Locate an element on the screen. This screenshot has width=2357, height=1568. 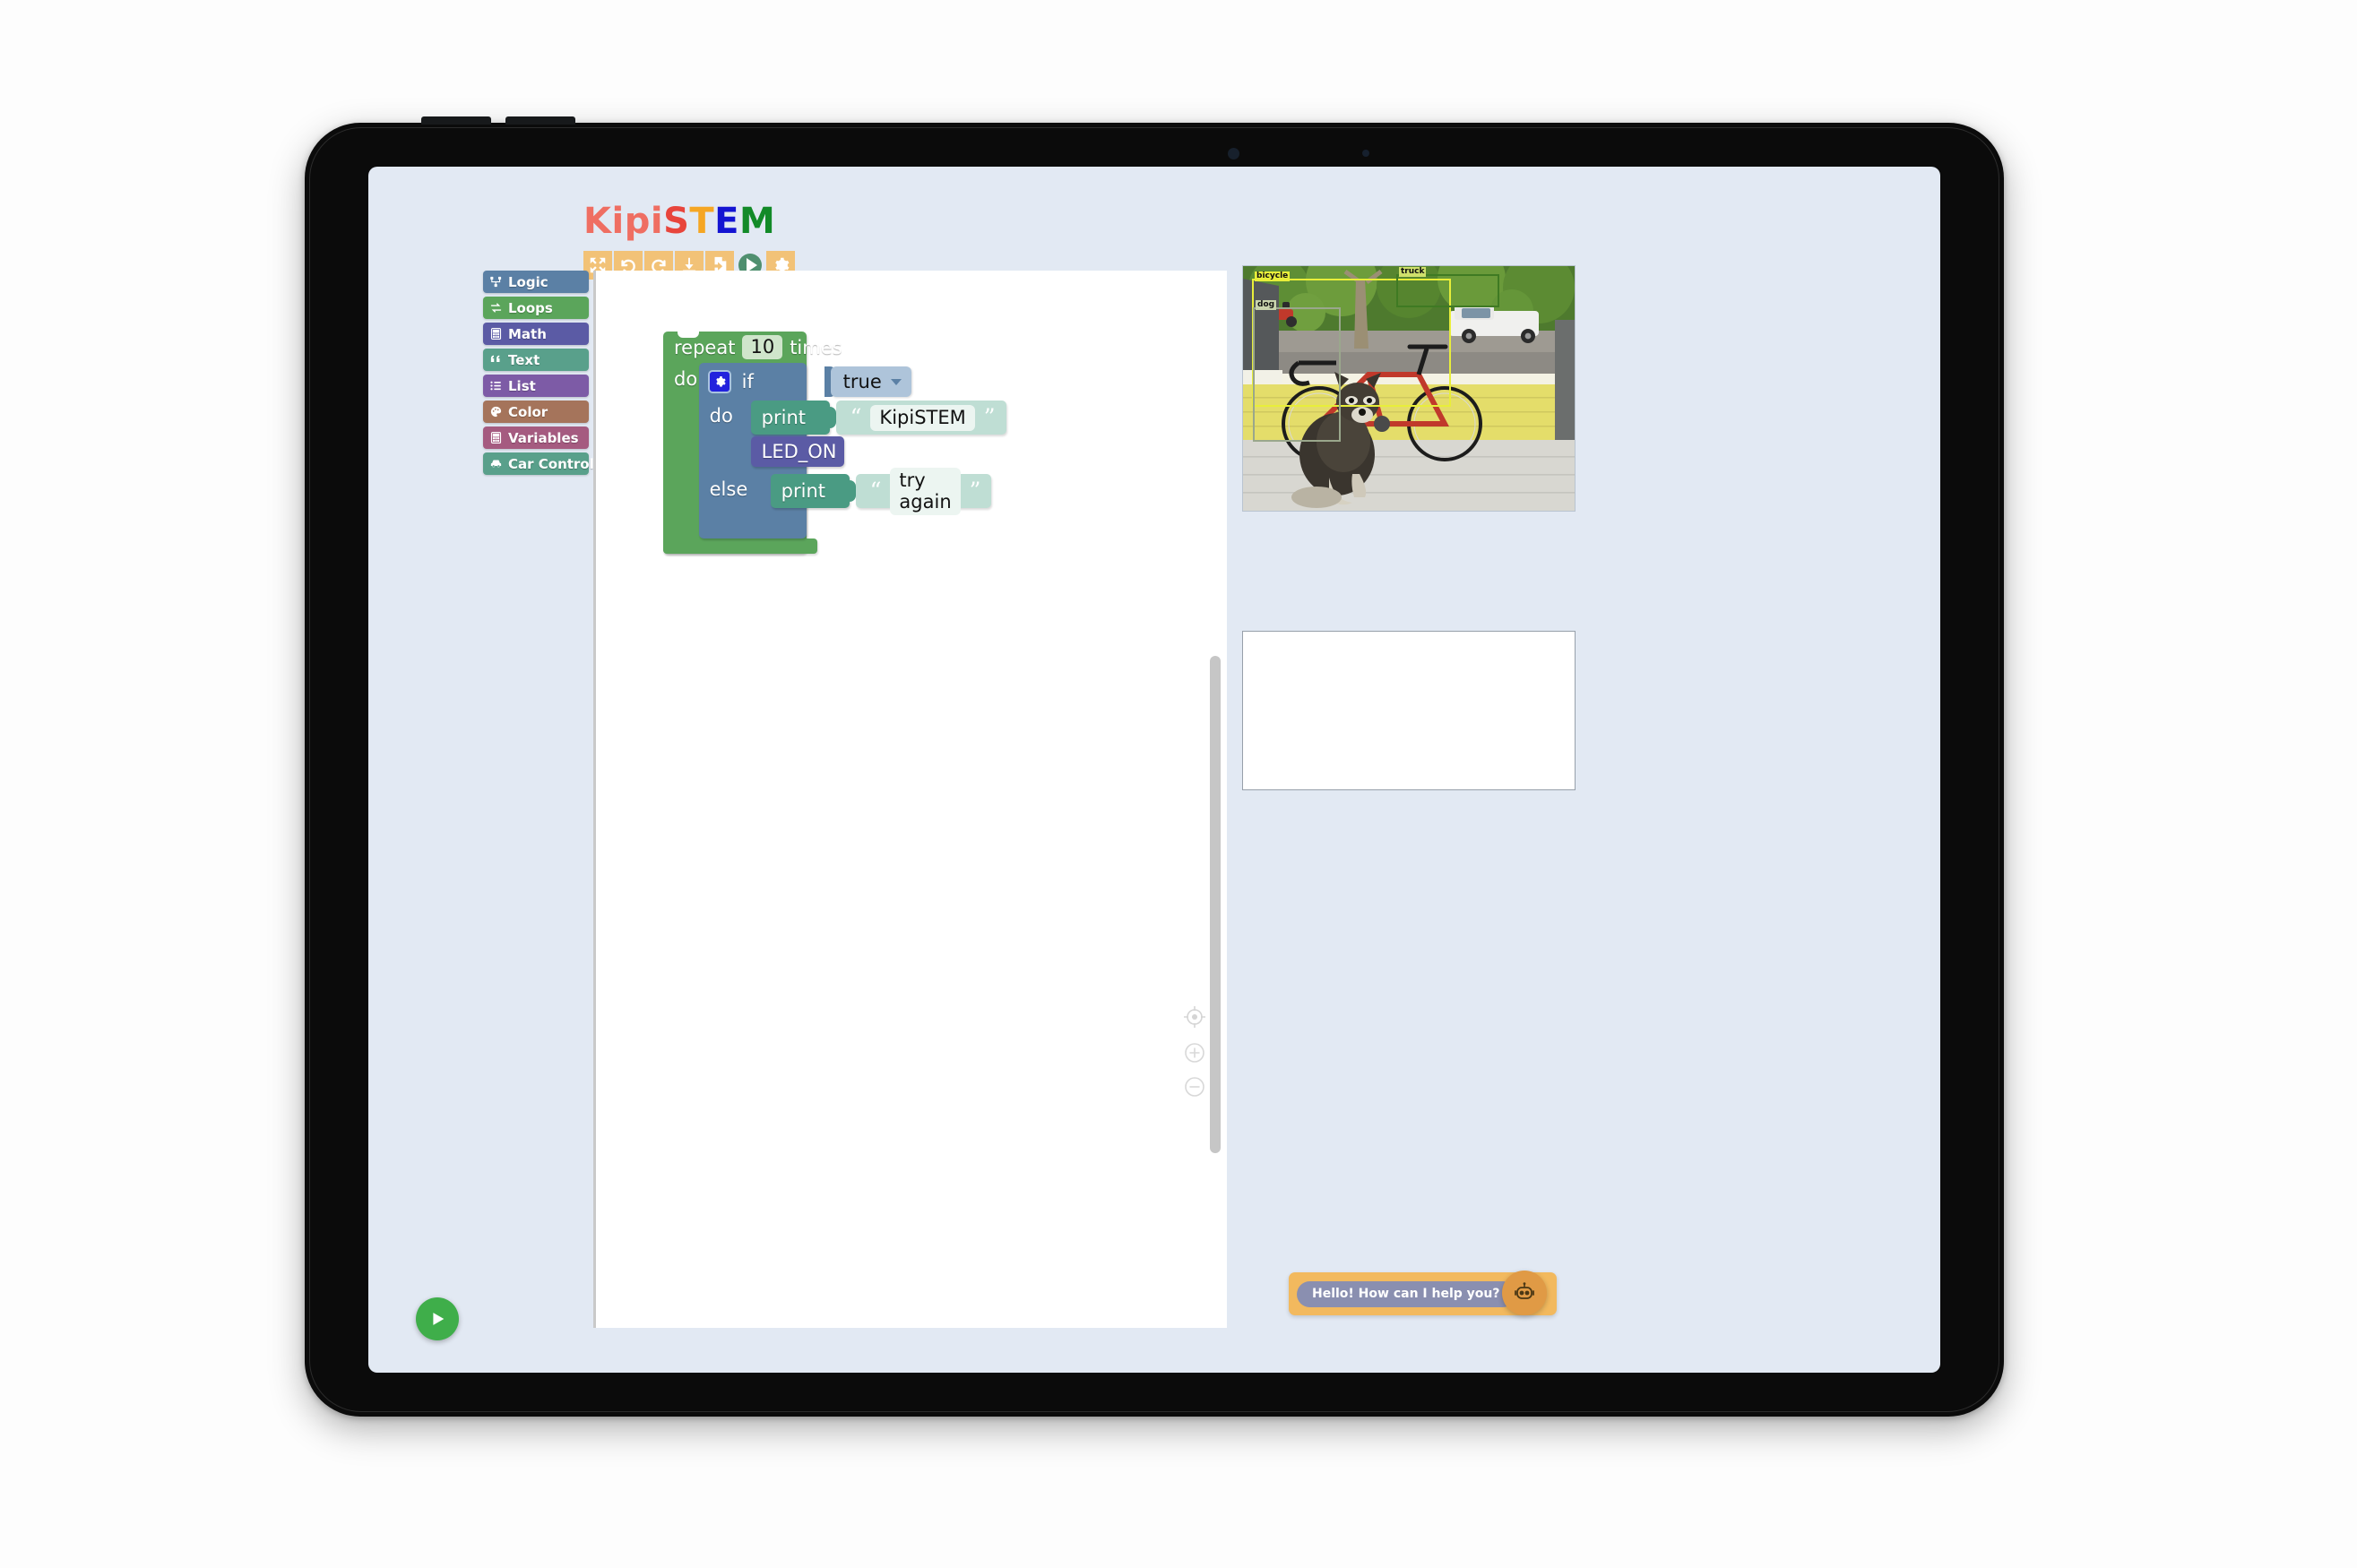
sidebar-item-label: Car Control is located at coordinates (551, 463).